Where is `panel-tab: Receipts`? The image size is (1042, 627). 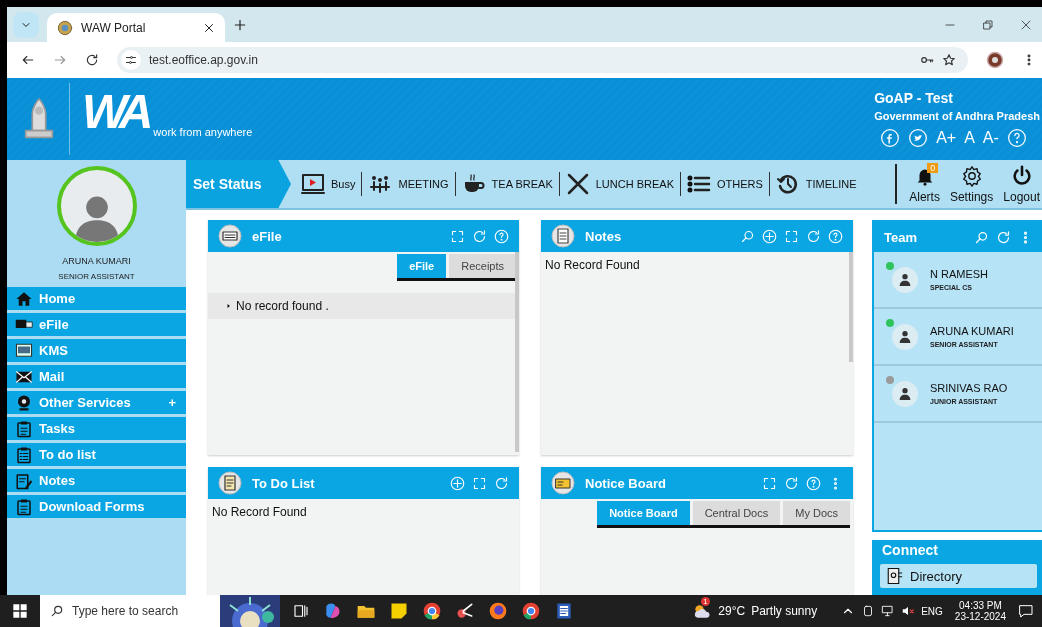 panel-tab: Receipts is located at coordinates (482, 266).